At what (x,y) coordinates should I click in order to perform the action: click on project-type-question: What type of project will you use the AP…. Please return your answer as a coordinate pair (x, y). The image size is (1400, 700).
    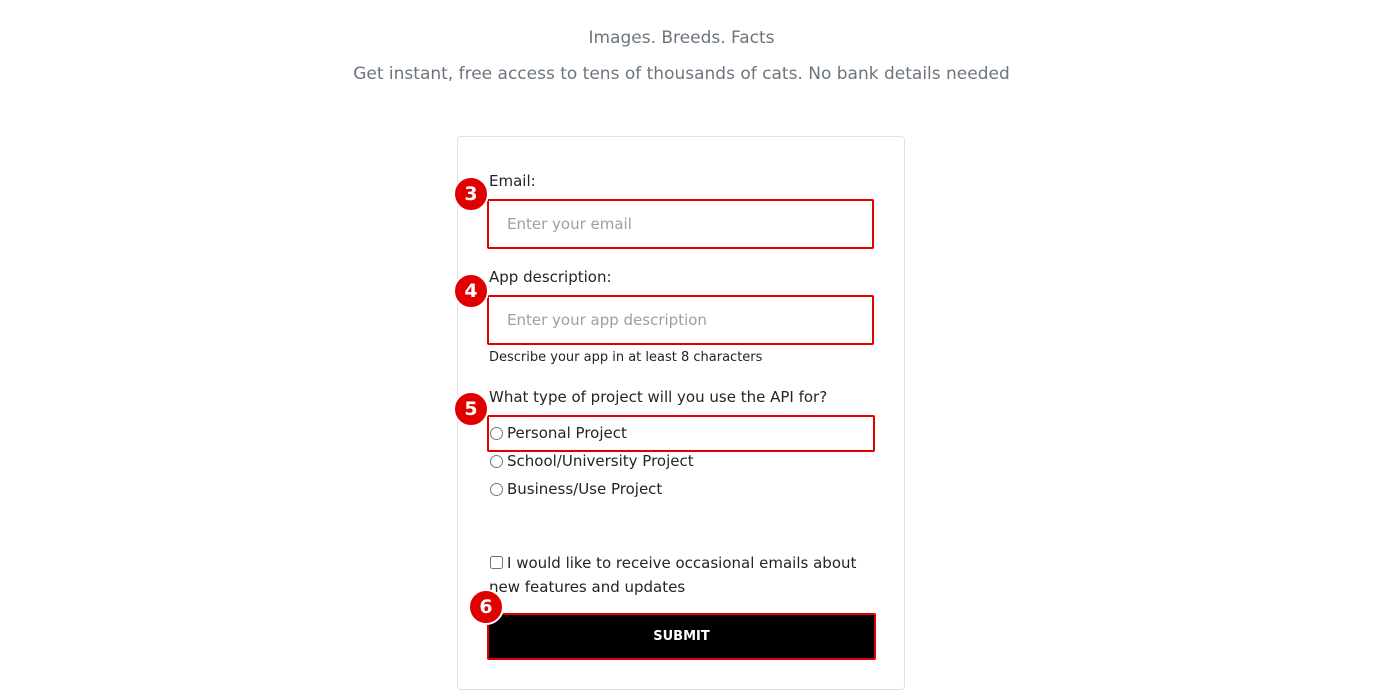
    Looking at the image, I should click on (658, 397).